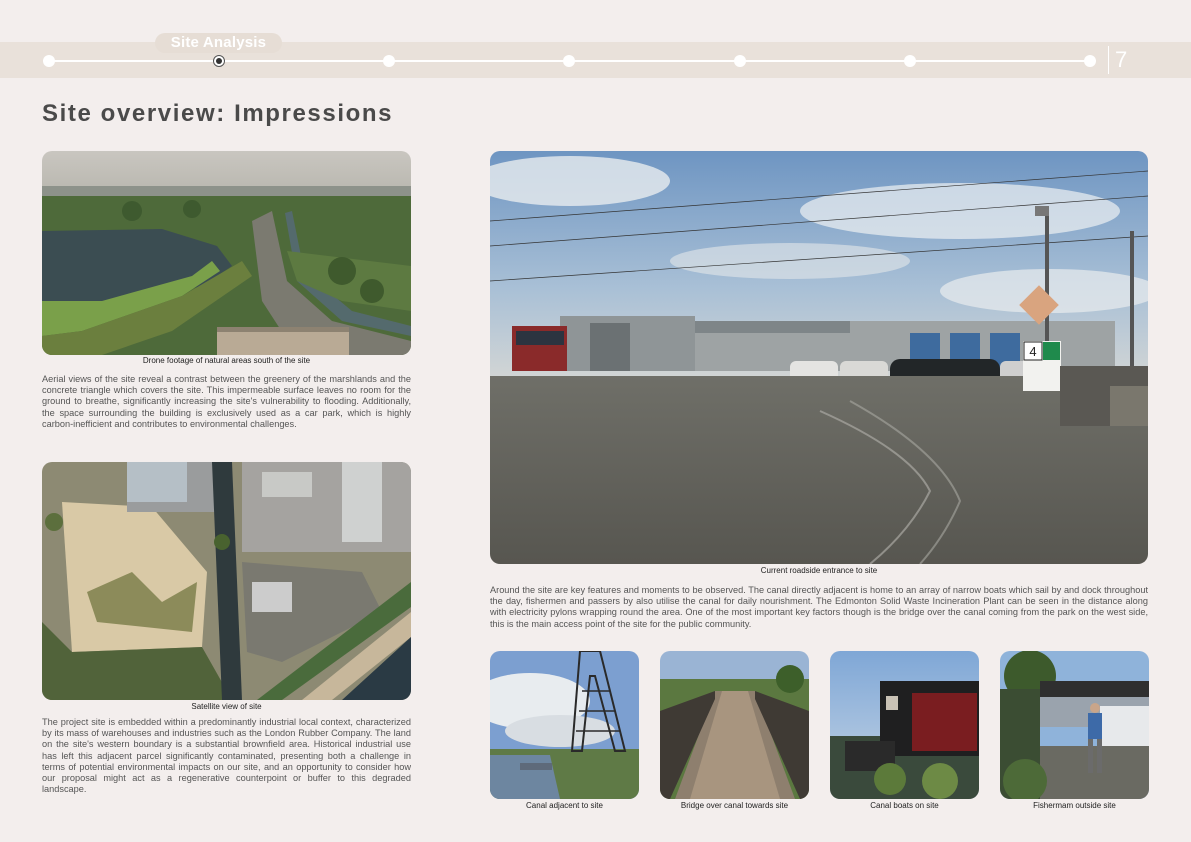 This screenshot has height=842, width=1191. Describe the element at coordinates (218, 113) in the screenshot. I see `page-title: Site overview: Impressions` at that location.